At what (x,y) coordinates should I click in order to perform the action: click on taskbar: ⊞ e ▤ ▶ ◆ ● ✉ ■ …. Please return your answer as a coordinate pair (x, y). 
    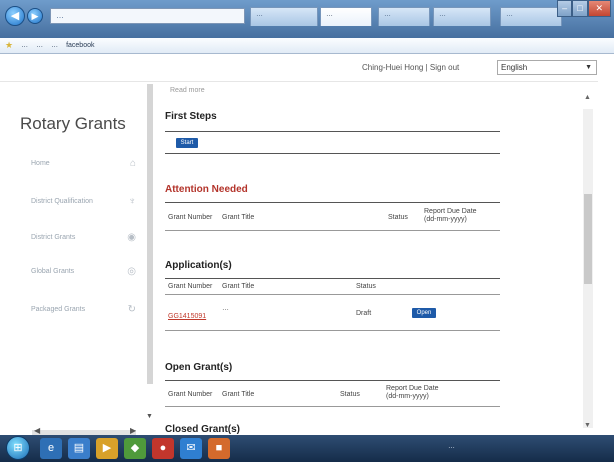
    Looking at the image, I should click on (307, 448).